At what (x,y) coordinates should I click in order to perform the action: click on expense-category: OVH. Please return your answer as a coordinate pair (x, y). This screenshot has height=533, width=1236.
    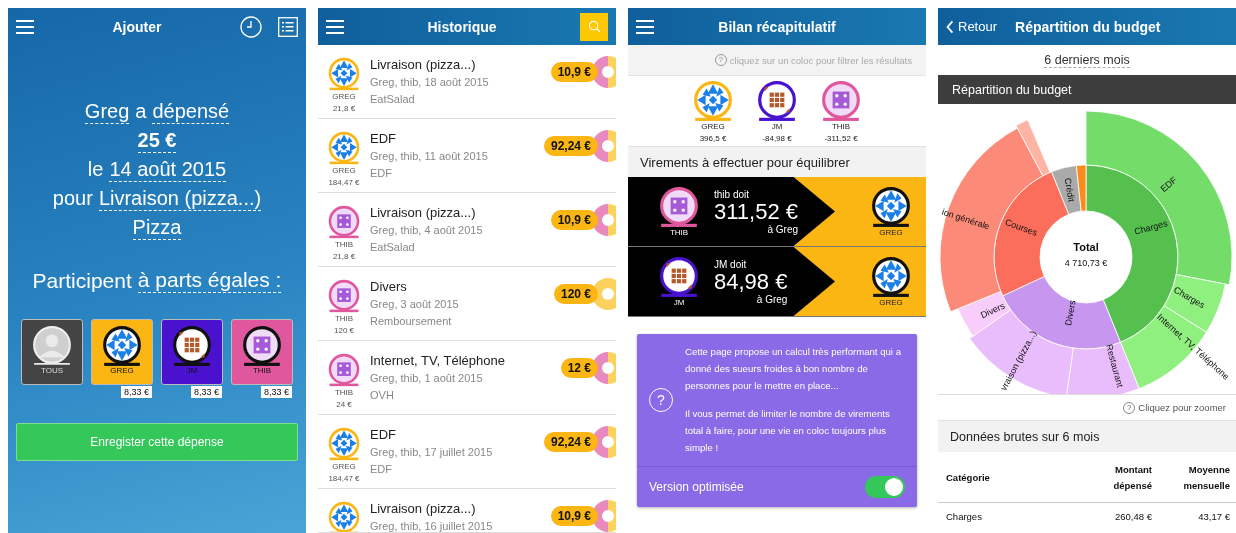
    Looking at the image, I should click on (382, 395).